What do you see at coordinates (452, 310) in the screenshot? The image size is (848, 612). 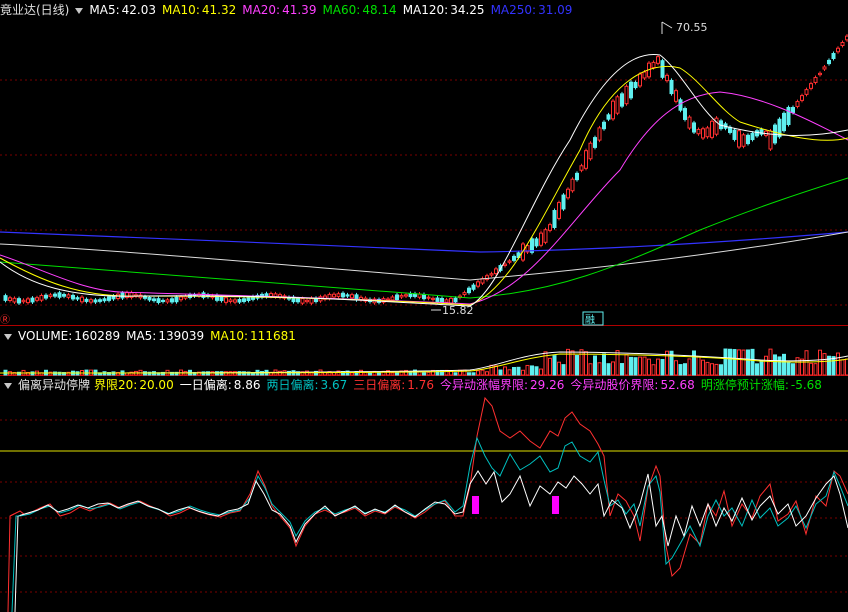 I see `low-price-annotation: 15.82` at bounding box center [452, 310].